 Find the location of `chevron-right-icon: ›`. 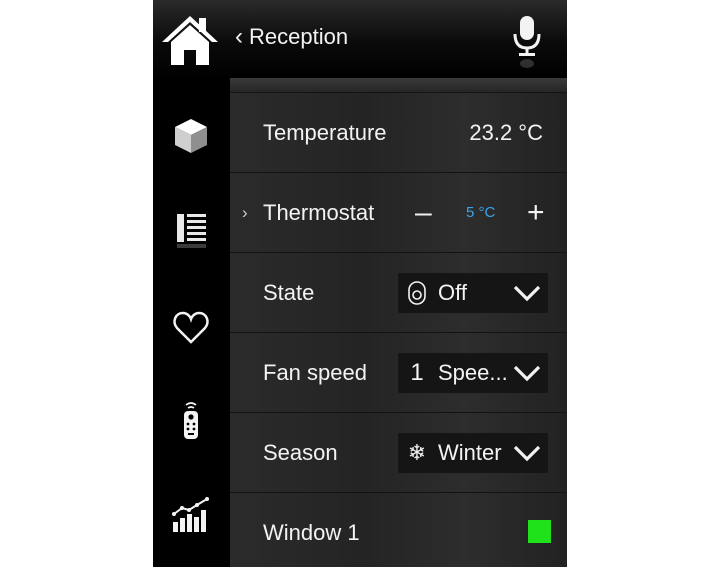

chevron-right-icon: › is located at coordinates (245, 212).